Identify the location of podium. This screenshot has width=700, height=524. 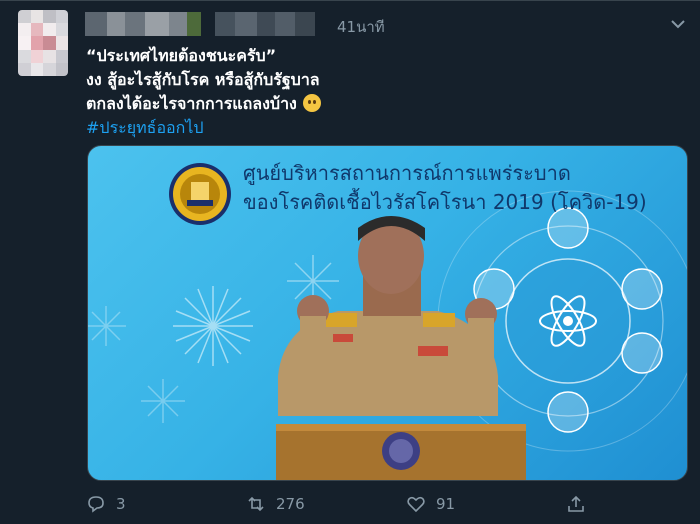
(401, 452).